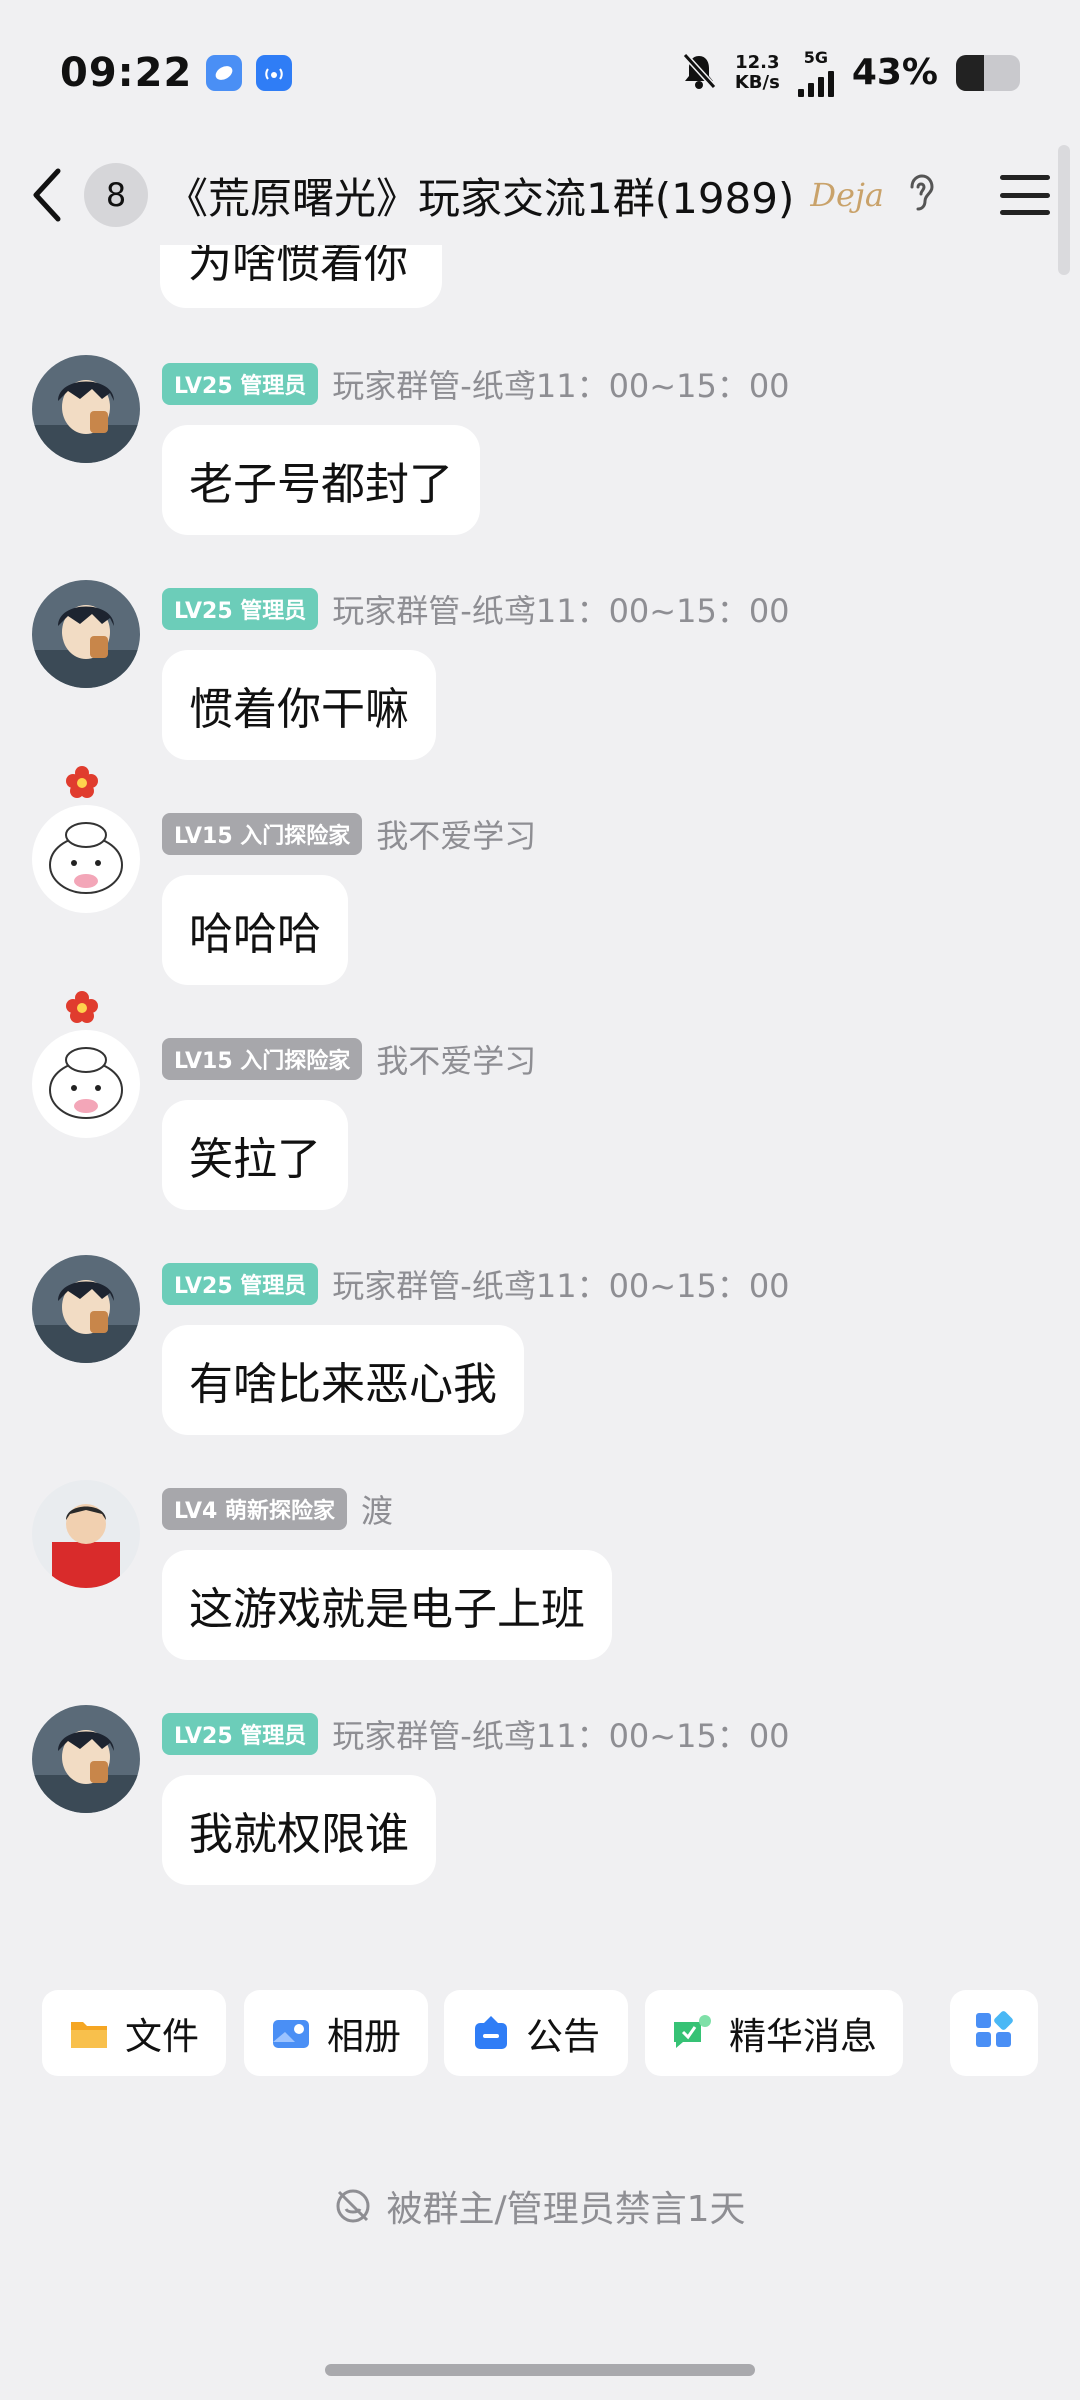 This screenshot has width=1080, height=2400. Describe the element at coordinates (536, 2033) in the screenshot. I see `announcement-button: 公告` at that location.